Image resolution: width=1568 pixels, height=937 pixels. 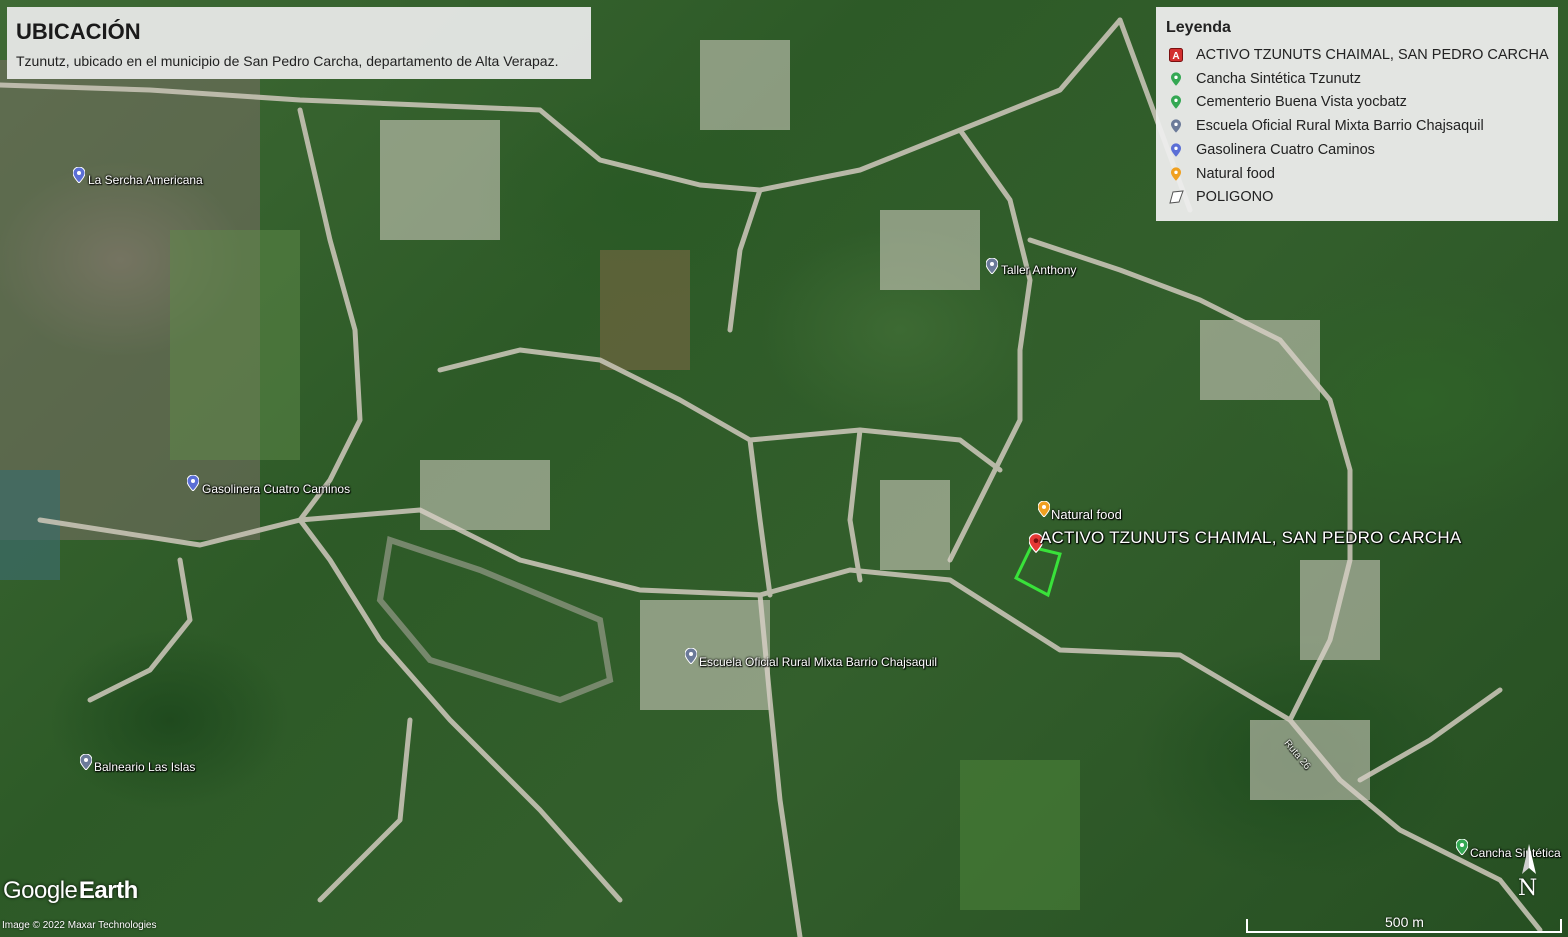 I want to click on label-natural-food: Natural food, so click(x=1086, y=514).